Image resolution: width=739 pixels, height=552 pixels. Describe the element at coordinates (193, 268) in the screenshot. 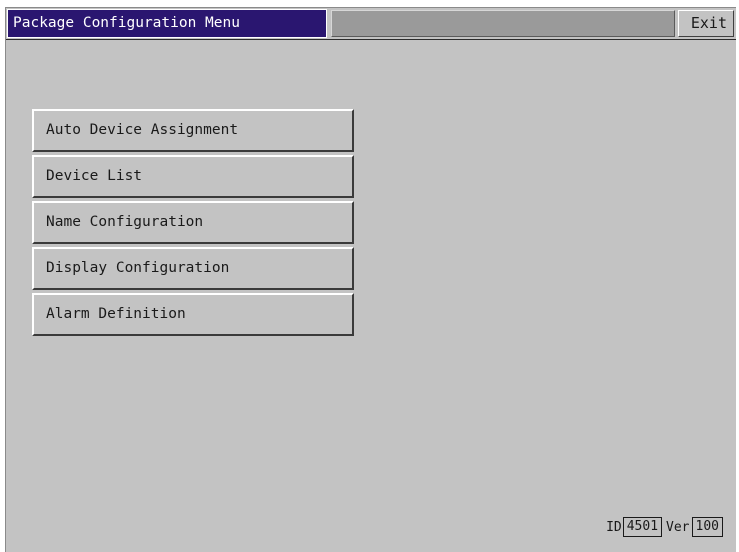

I see `display-configuration-button: Display Configuration` at that location.